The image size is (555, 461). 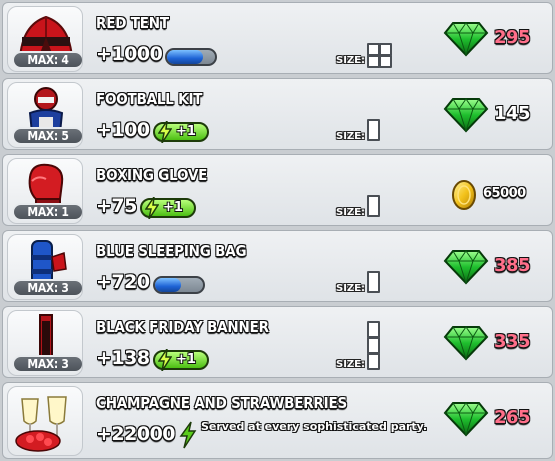 What do you see at coordinates (512, 341) in the screenshot?
I see `price-value: 335` at bounding box center [512, 341].